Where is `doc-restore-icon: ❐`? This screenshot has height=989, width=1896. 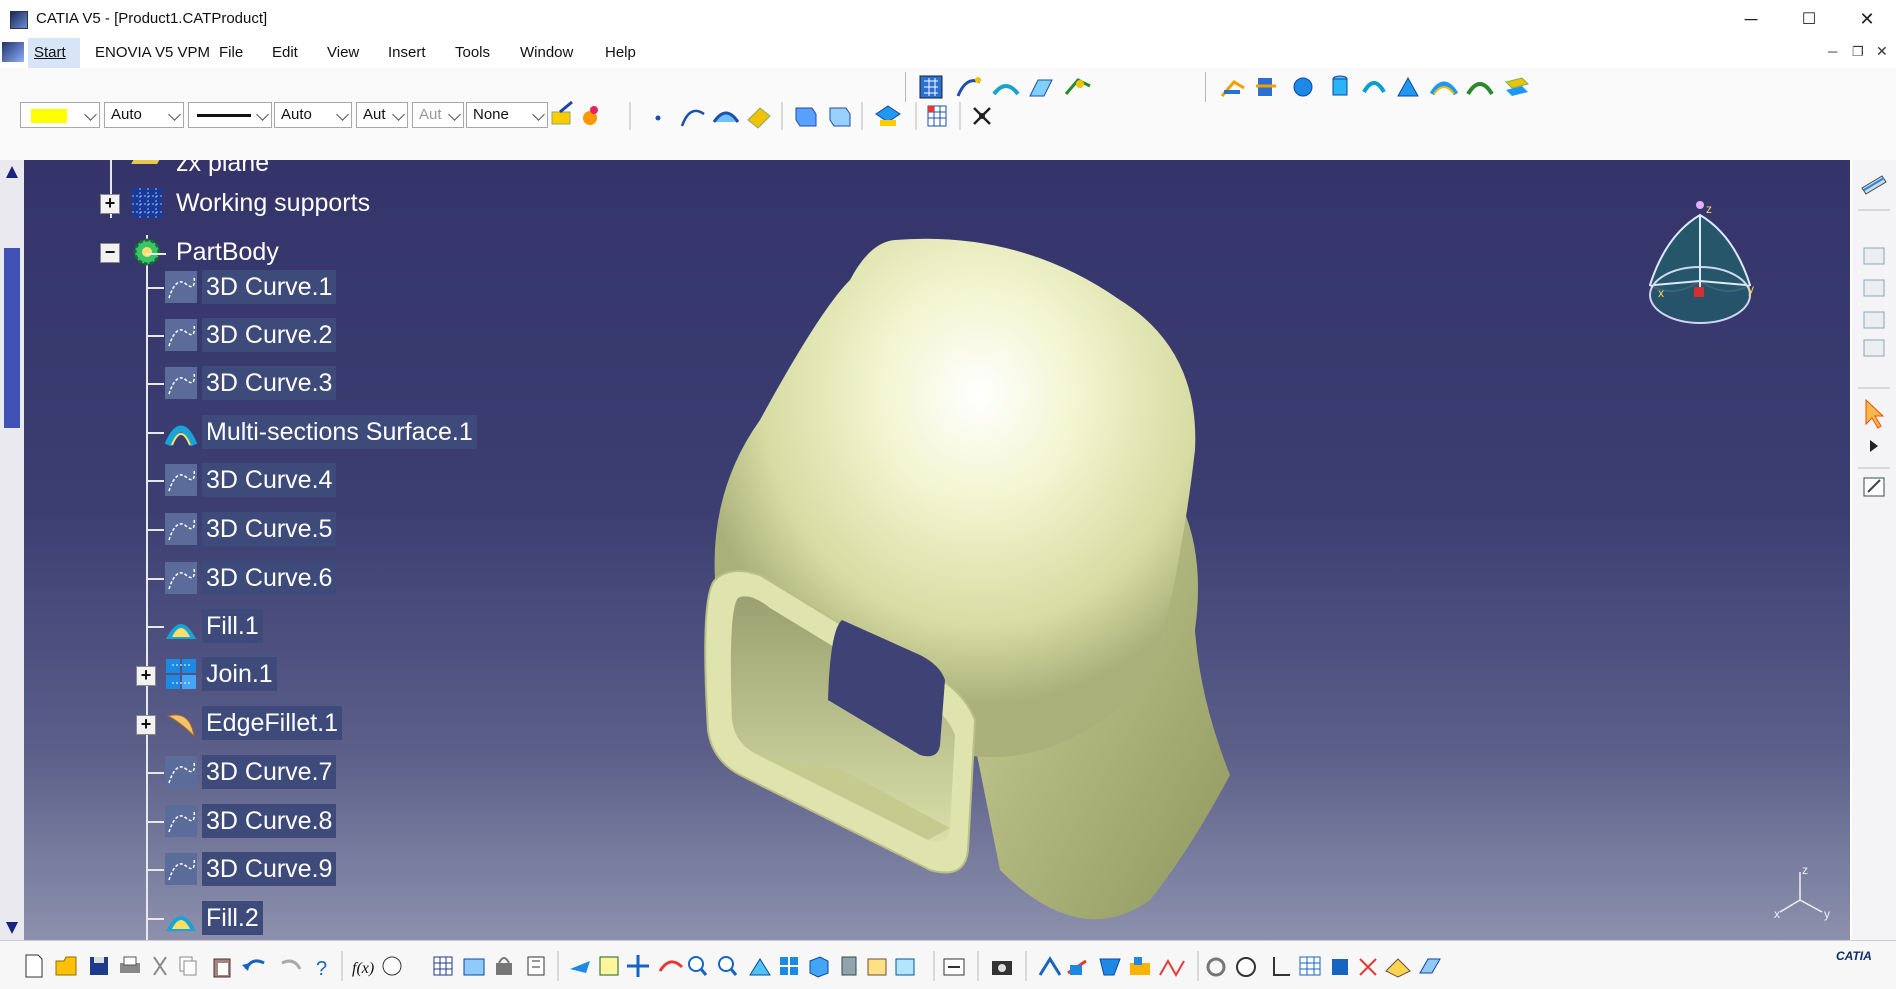
doc-restore-icon: ❐ is located at coordinates (1858, 52).